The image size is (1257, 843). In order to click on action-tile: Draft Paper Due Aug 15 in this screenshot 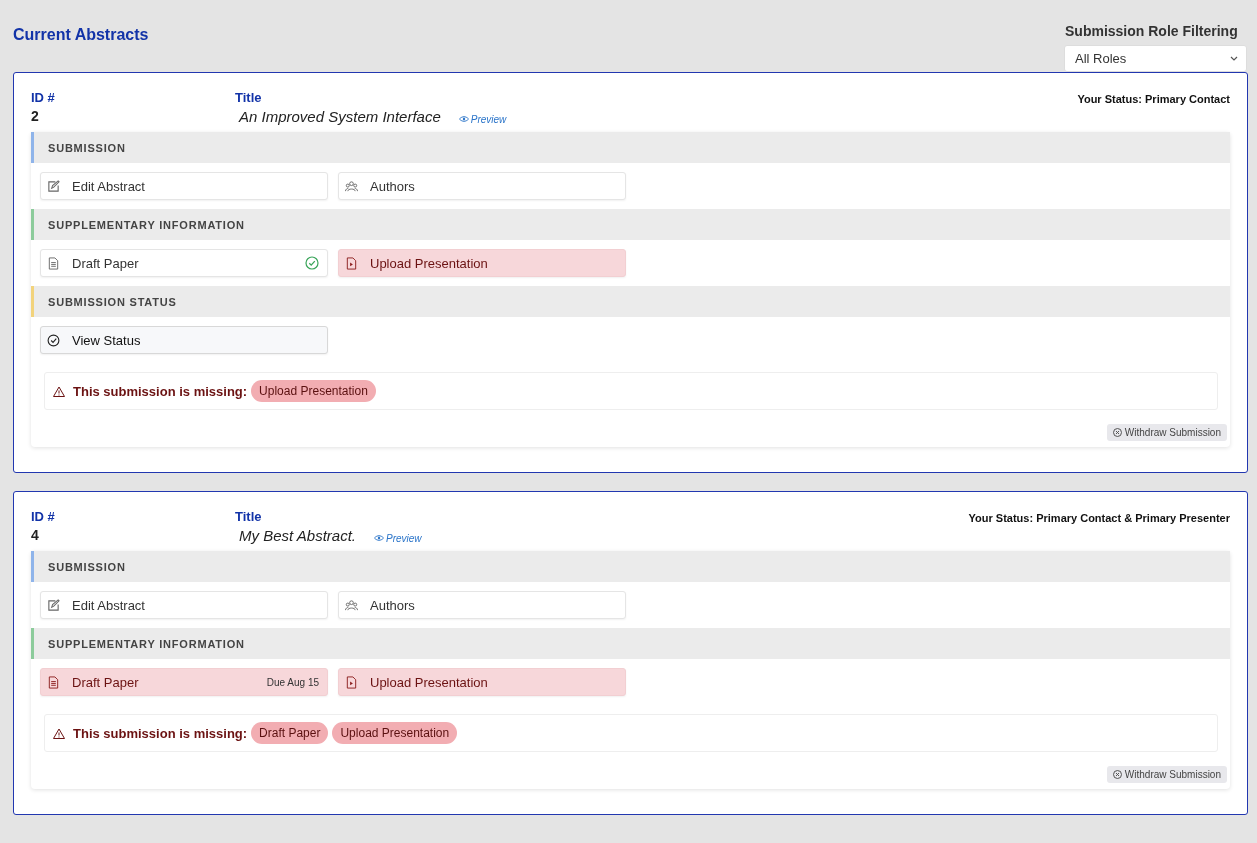, I will do `click(184, 682)`.